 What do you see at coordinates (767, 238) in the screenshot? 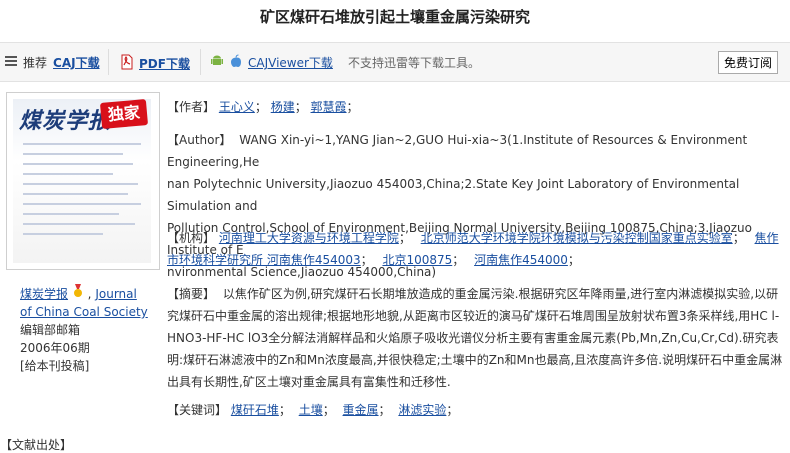
I see `org-link: 焦作` at bounding box center [767, 238].